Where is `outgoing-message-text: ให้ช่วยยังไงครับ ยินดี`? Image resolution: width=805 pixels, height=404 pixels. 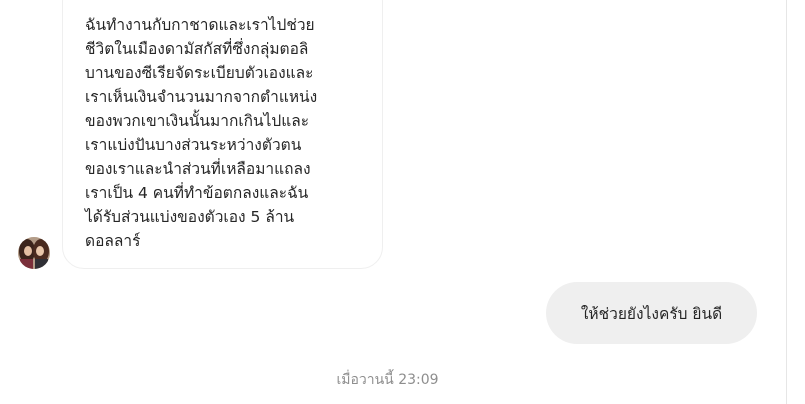
outgoing-message-text: ให้ช่วยยังไงครับ ยินดี is located at coordinates (651, 313).